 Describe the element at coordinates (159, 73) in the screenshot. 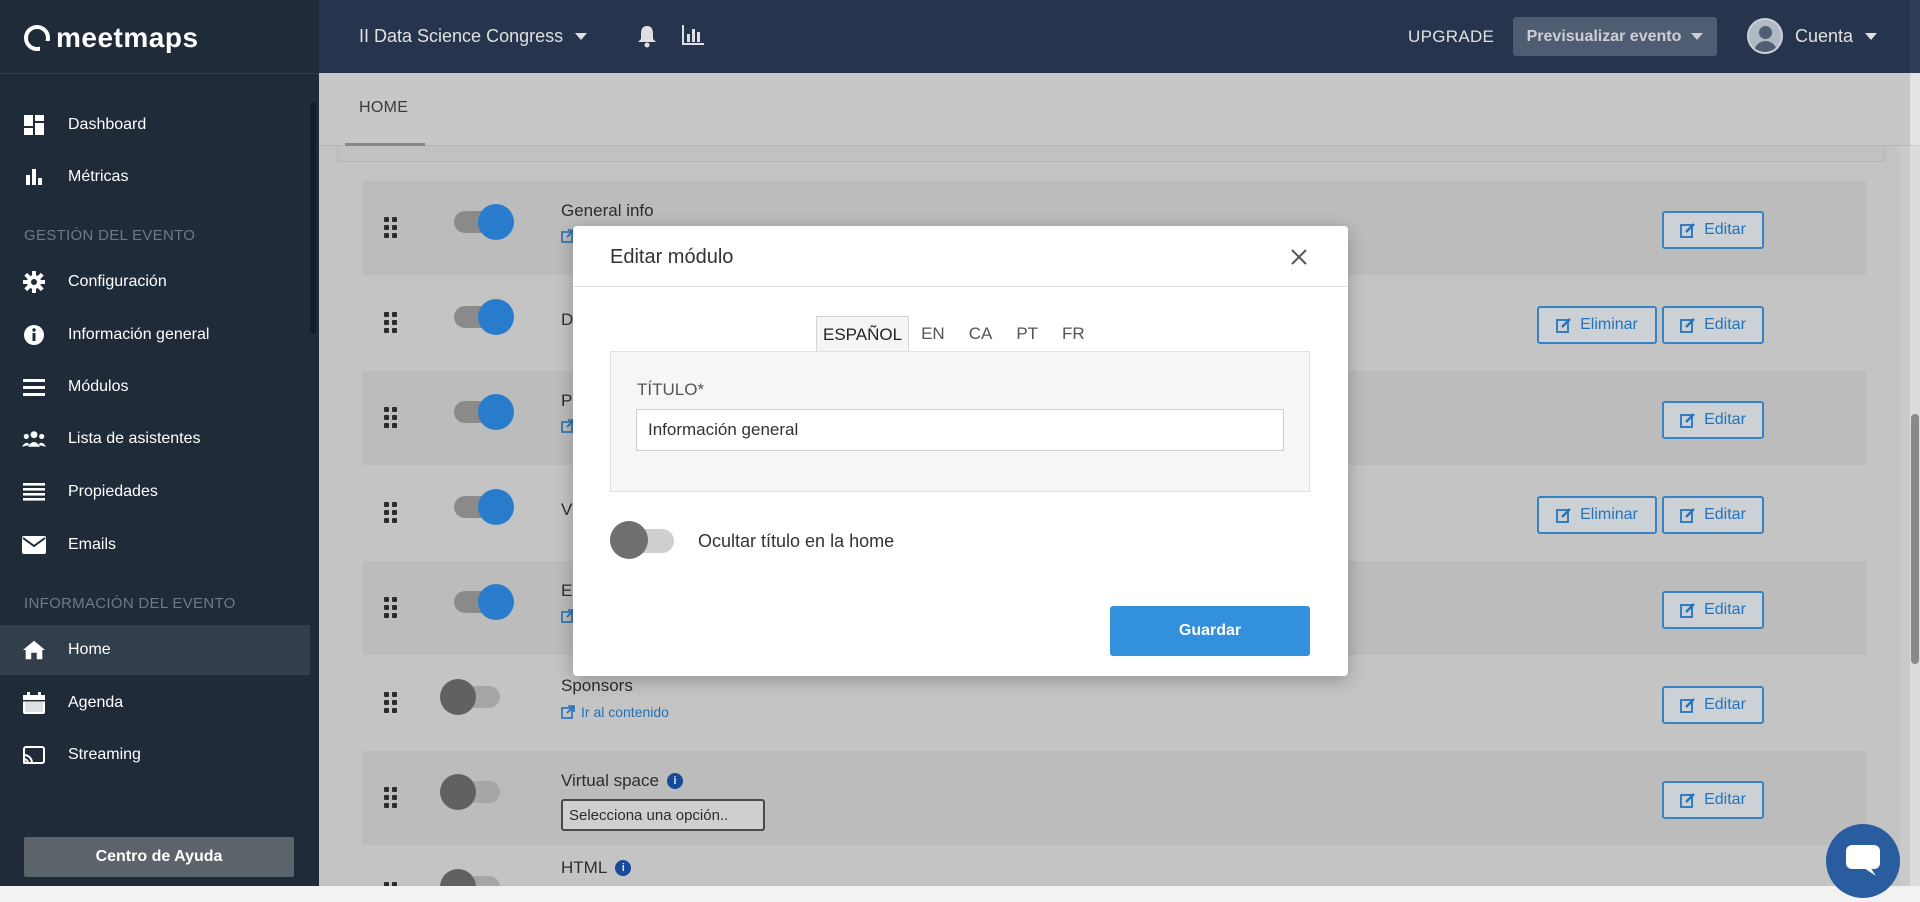

I see `sidebar-divider` at that location.